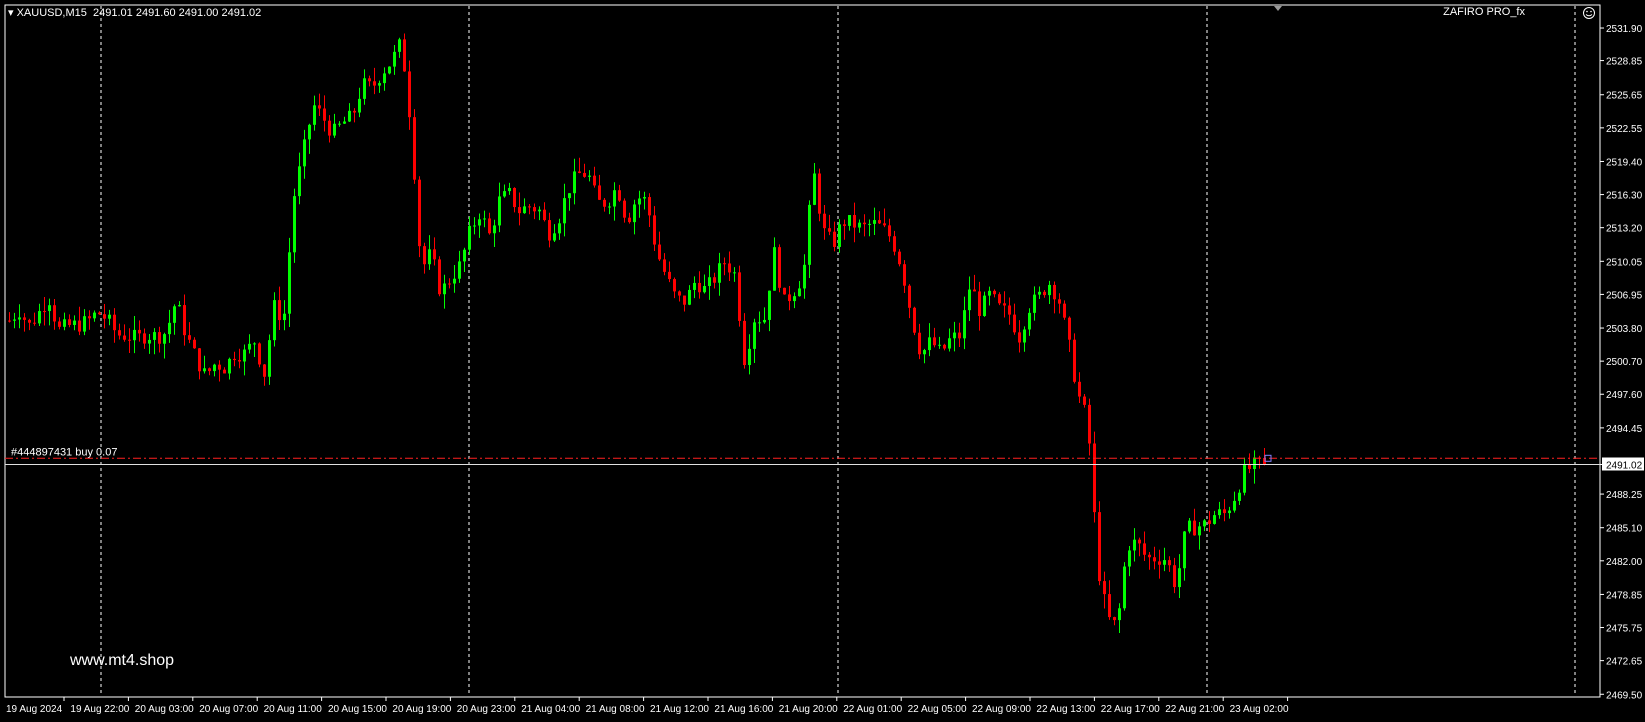 The height and width of the screenshot is (722, 1645). Describe the element at coordinates (872, 709) in the screenshot. I see `time-axis-label: 22 Aug 01:00` at that location.